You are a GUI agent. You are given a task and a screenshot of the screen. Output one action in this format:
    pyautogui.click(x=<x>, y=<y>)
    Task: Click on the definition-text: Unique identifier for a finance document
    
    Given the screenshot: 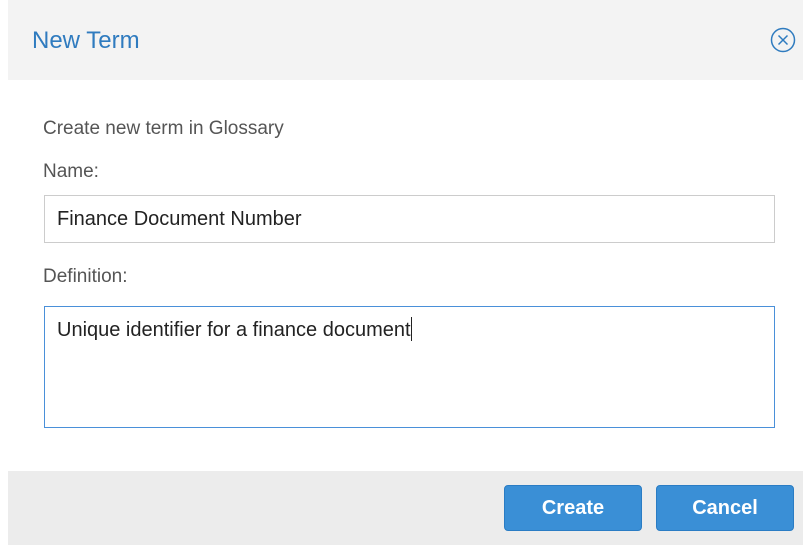 What is the action you would take?
    pyautogui.click(x=234, y=330)
    